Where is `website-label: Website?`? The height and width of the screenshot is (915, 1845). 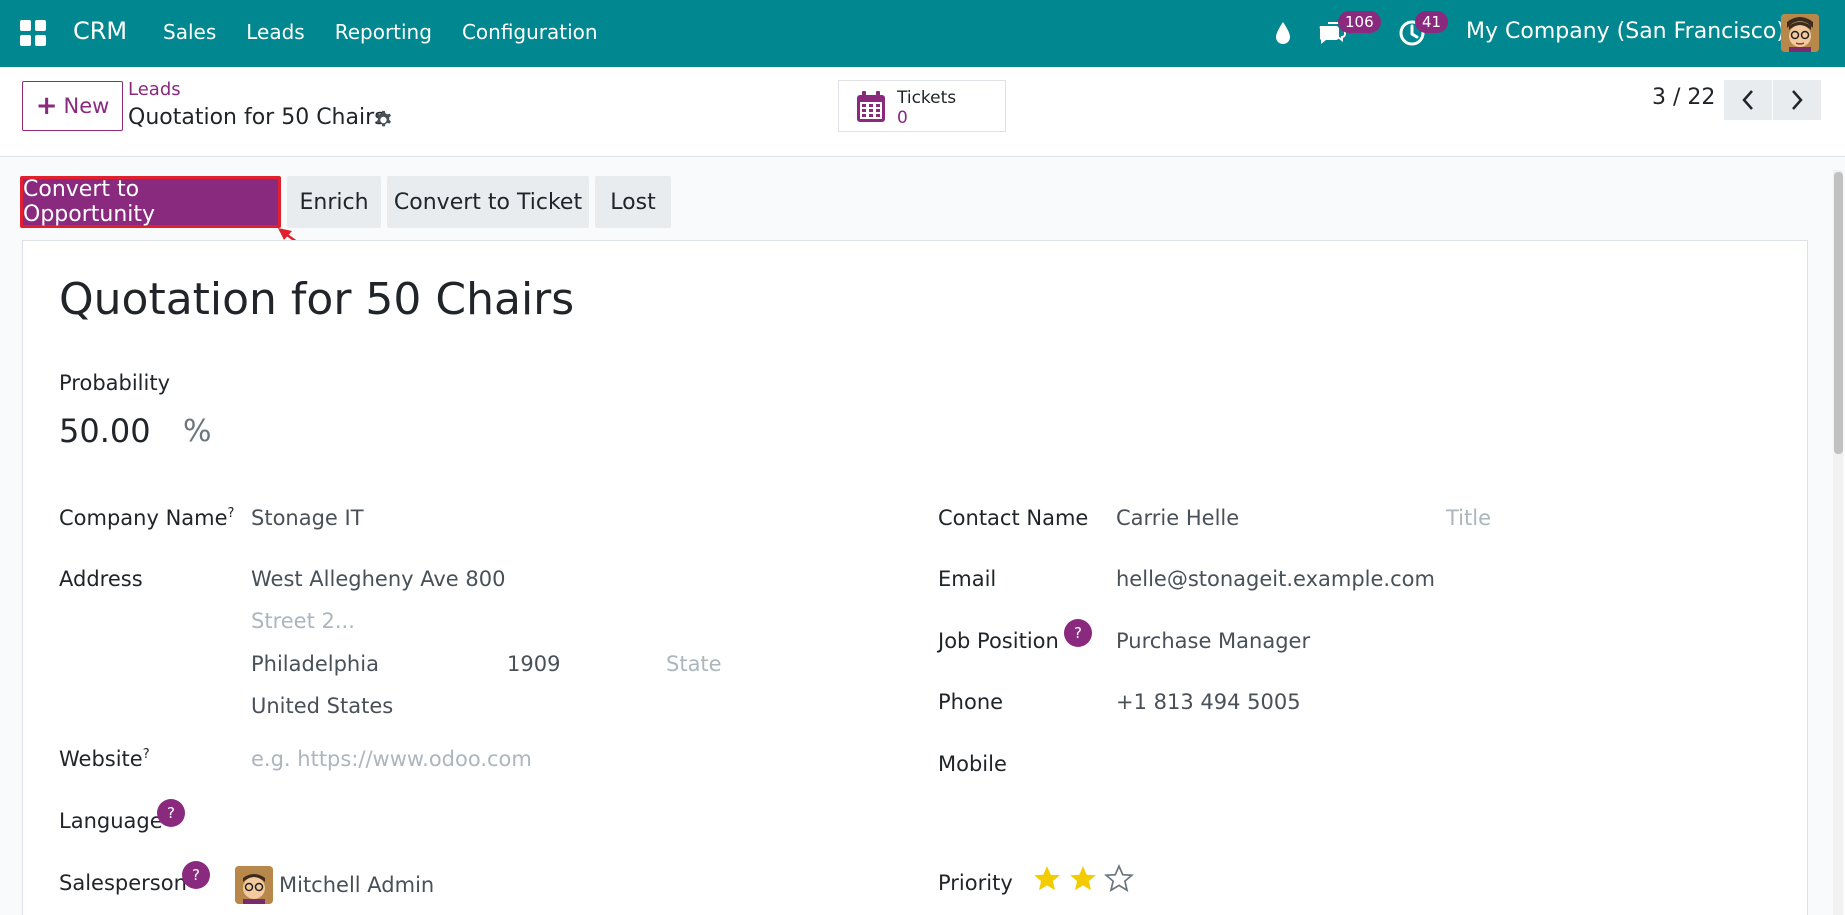
website-label: Website? is located at coordinates (104, 759).